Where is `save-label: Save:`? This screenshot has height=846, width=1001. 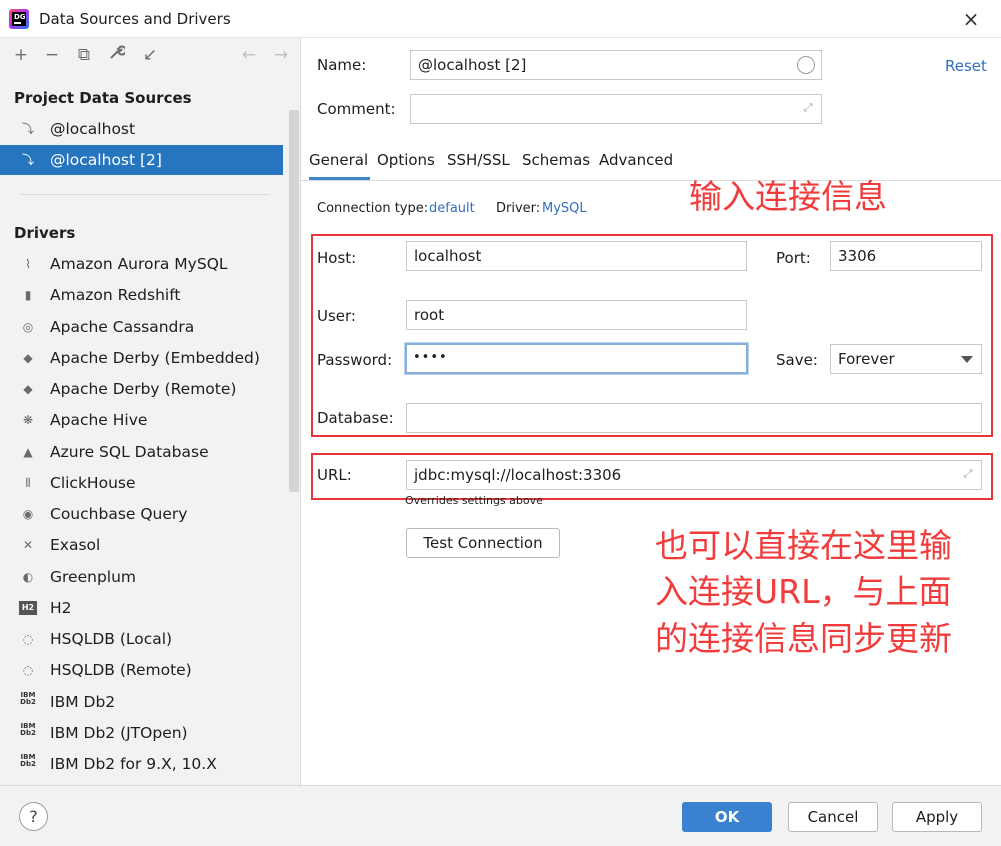
save-label: Save: is located at coordinates (797, 360).